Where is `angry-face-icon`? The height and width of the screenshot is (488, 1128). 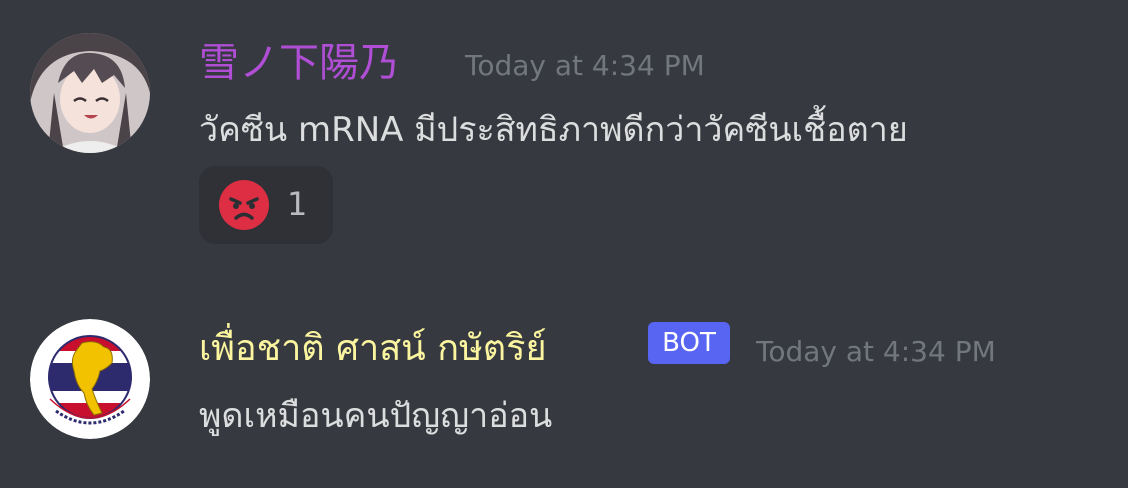
angry-face-icon is located at coordinates (244, 205).